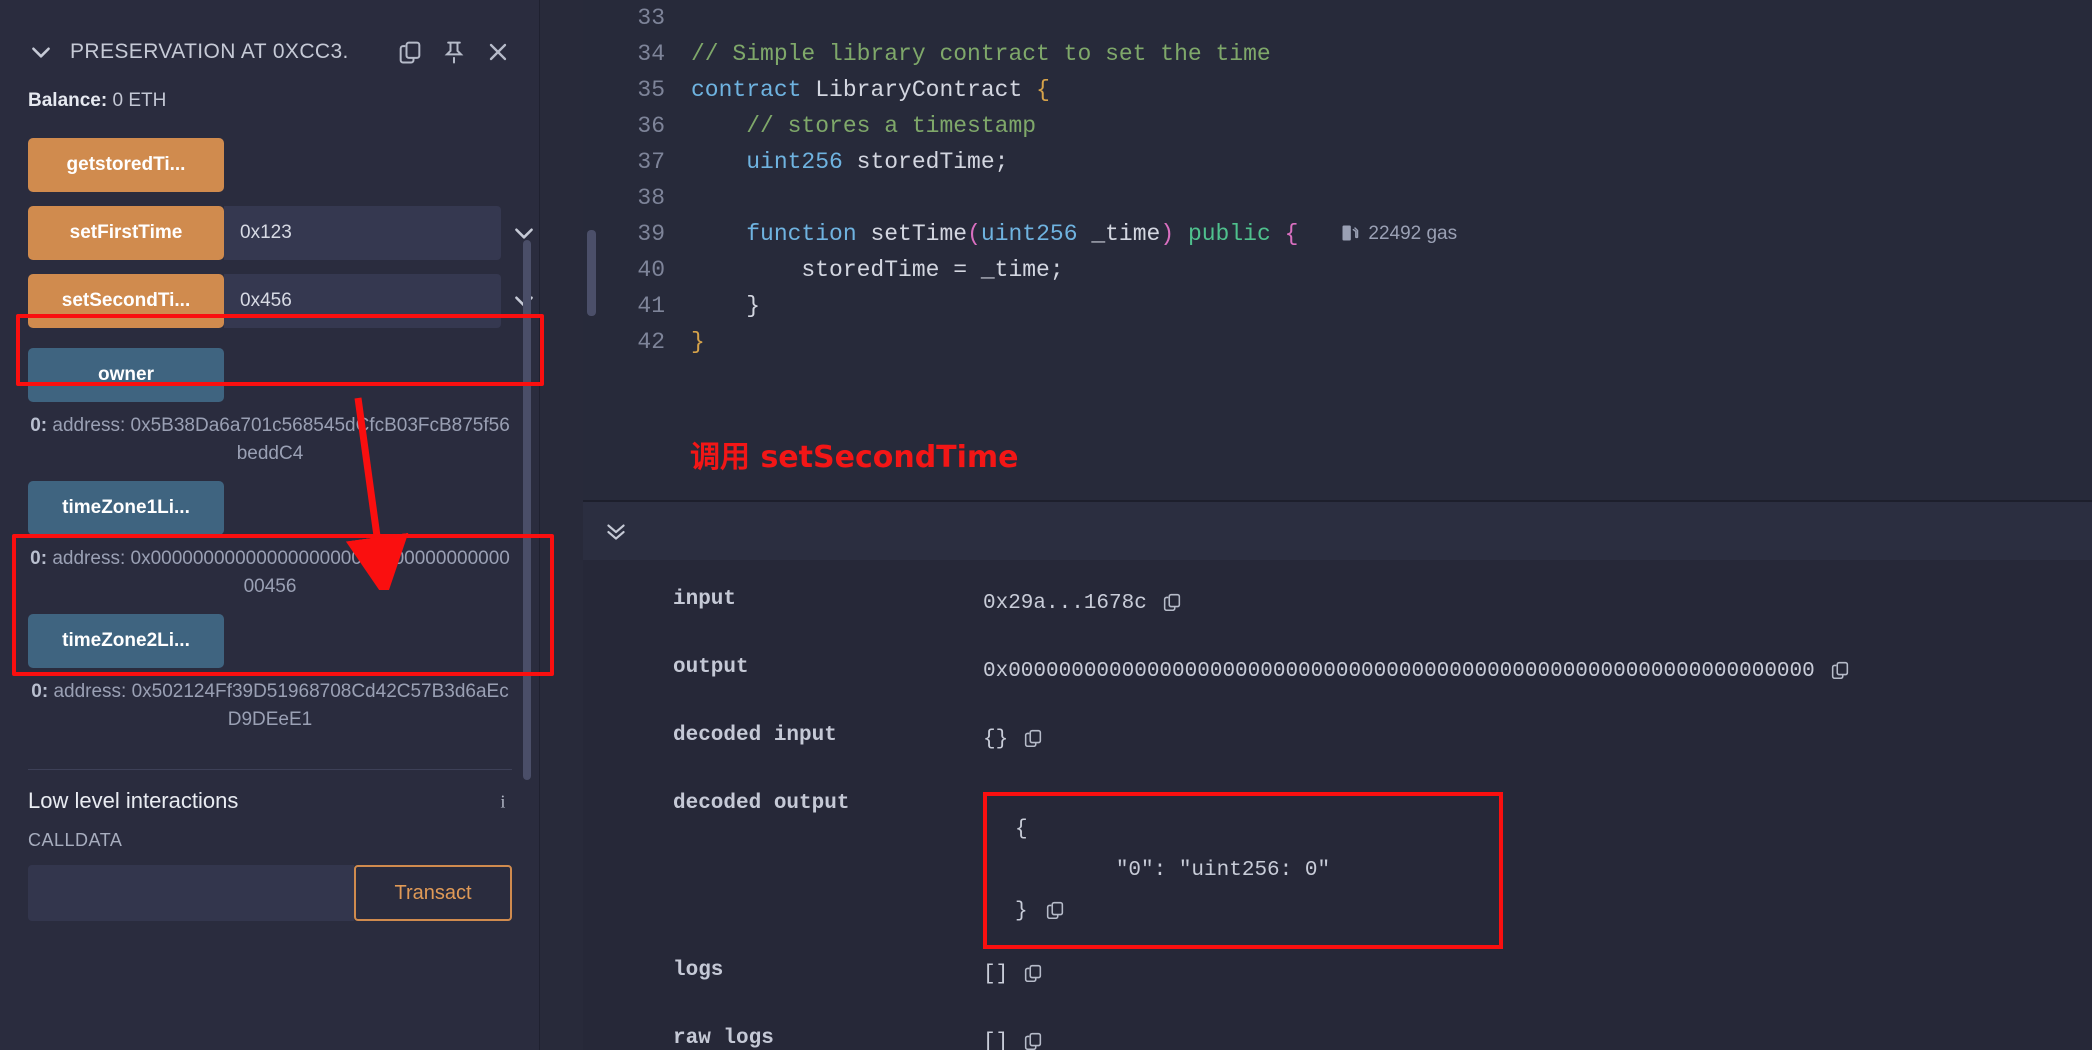 The height and width of the screenshot is (1050, 2092). What do you see at coordinates (1337, 198) in the screenshot?
I see `code-line: 38` at bounding box center [1337, 198].